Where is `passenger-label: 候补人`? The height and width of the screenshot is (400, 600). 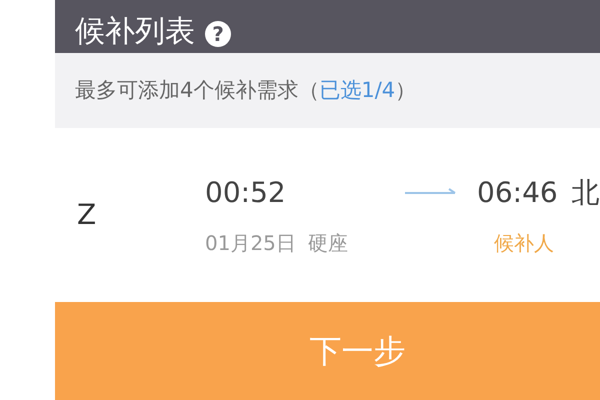 passenger-label: 候补人 is located at coordinates (524, 243).